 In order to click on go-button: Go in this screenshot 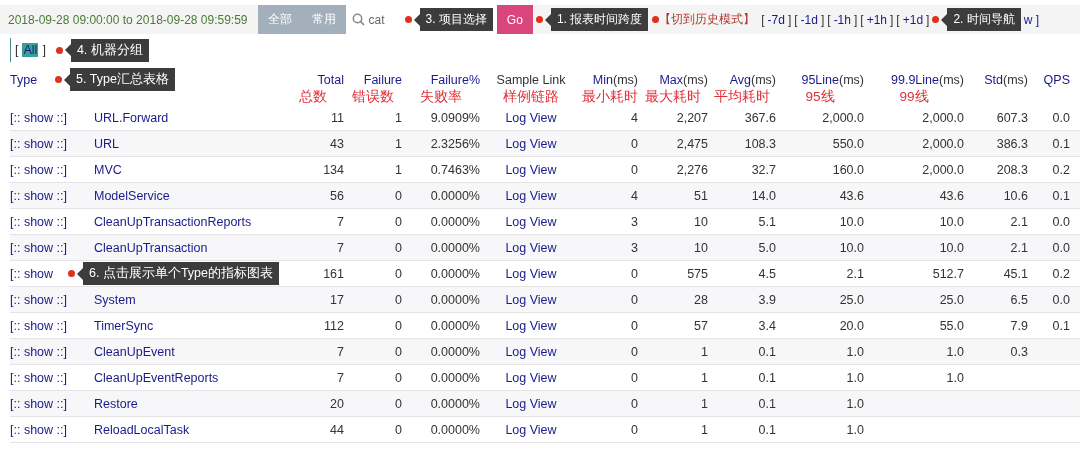, I will do `click(514, 19)`.